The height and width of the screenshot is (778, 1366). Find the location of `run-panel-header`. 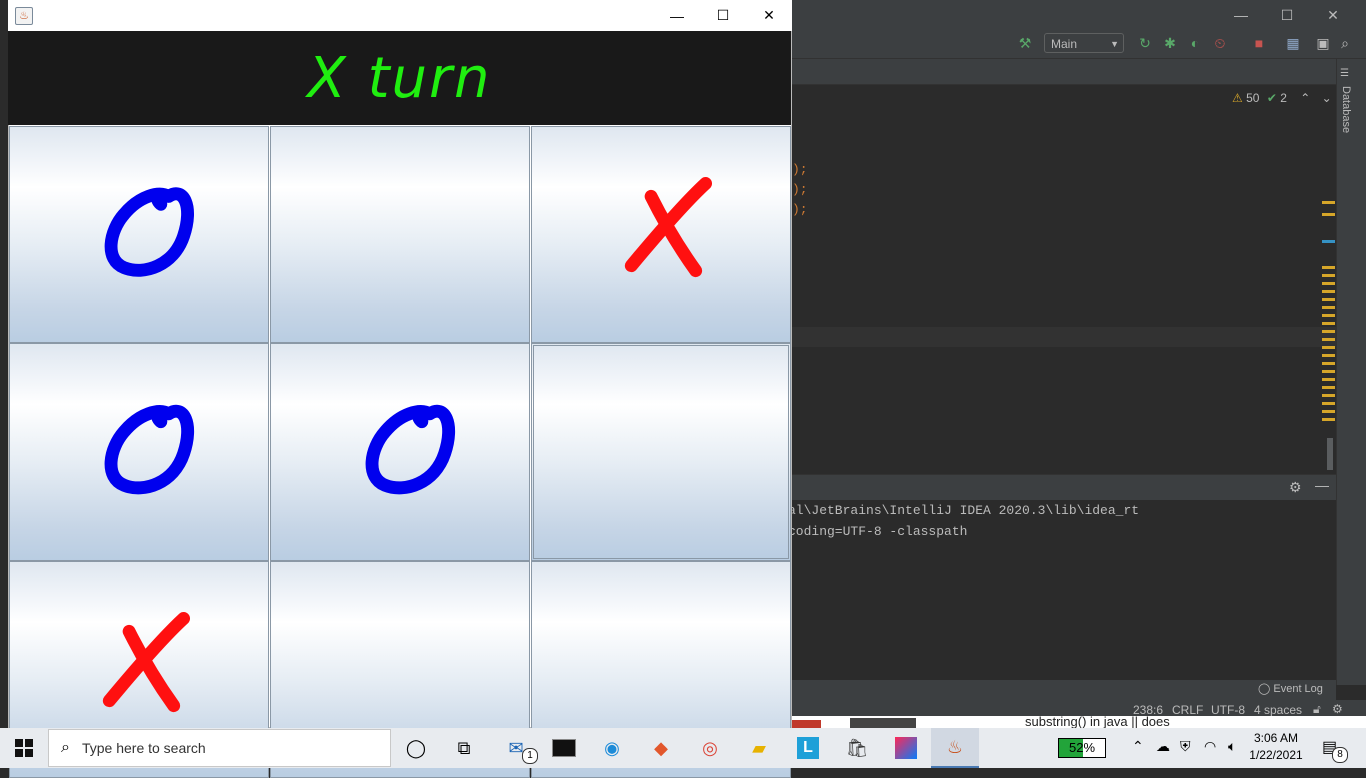

run-panel-header is located at coordinates (1064, 487).